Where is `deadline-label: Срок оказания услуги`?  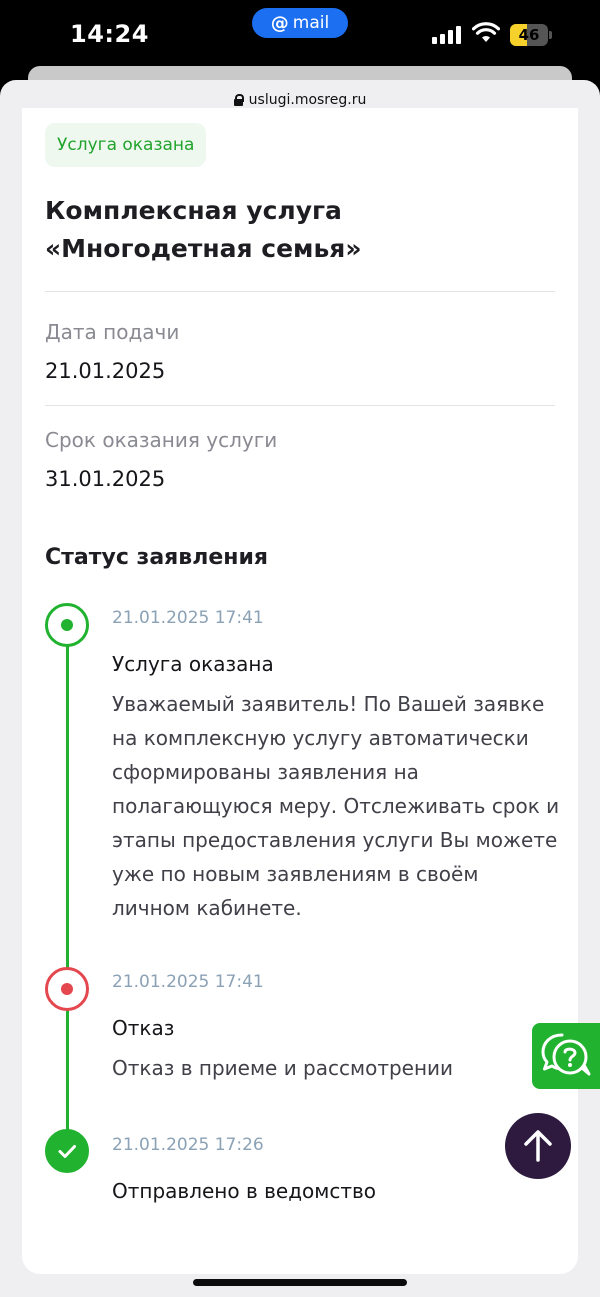
deadline-label: Срок оказания услуги is located at coordinates (161, 440).